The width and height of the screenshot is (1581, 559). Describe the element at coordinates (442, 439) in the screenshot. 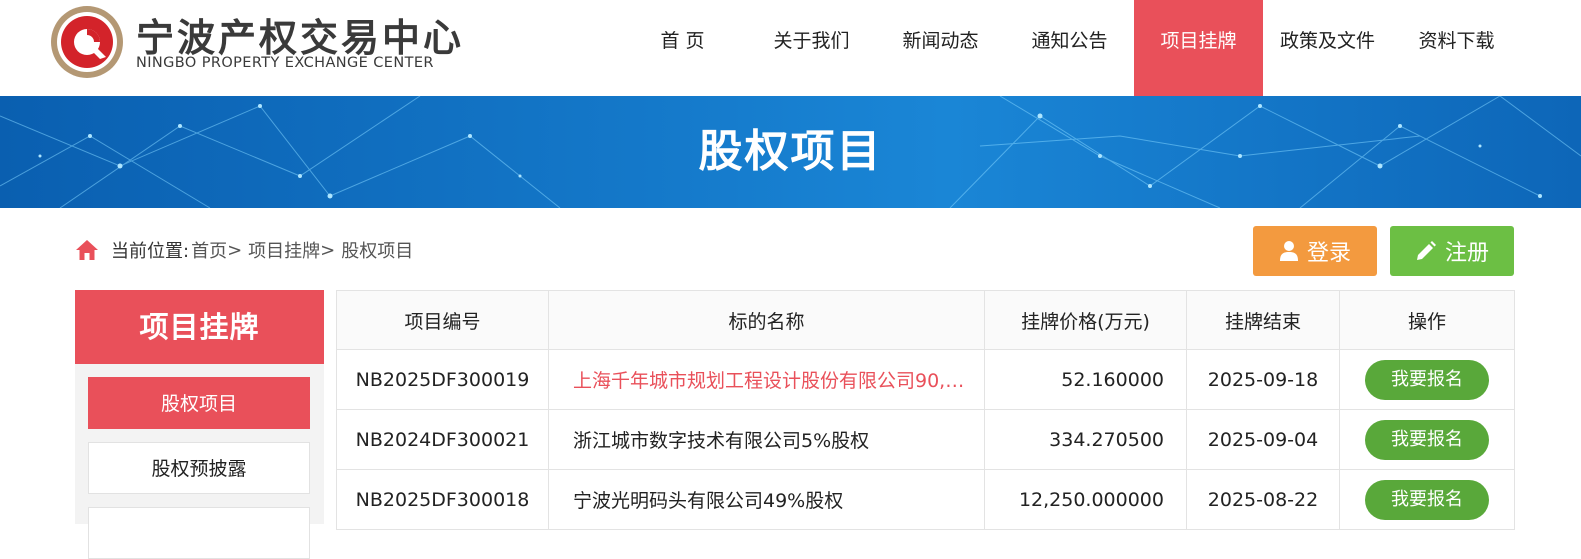

I see `project-code: NB2024DF300021` at that location.